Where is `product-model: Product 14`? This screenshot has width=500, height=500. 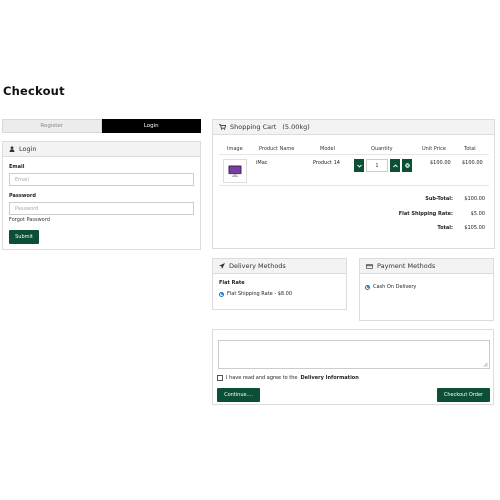
product-model: Product 14 is located at coordinates (326, 163).